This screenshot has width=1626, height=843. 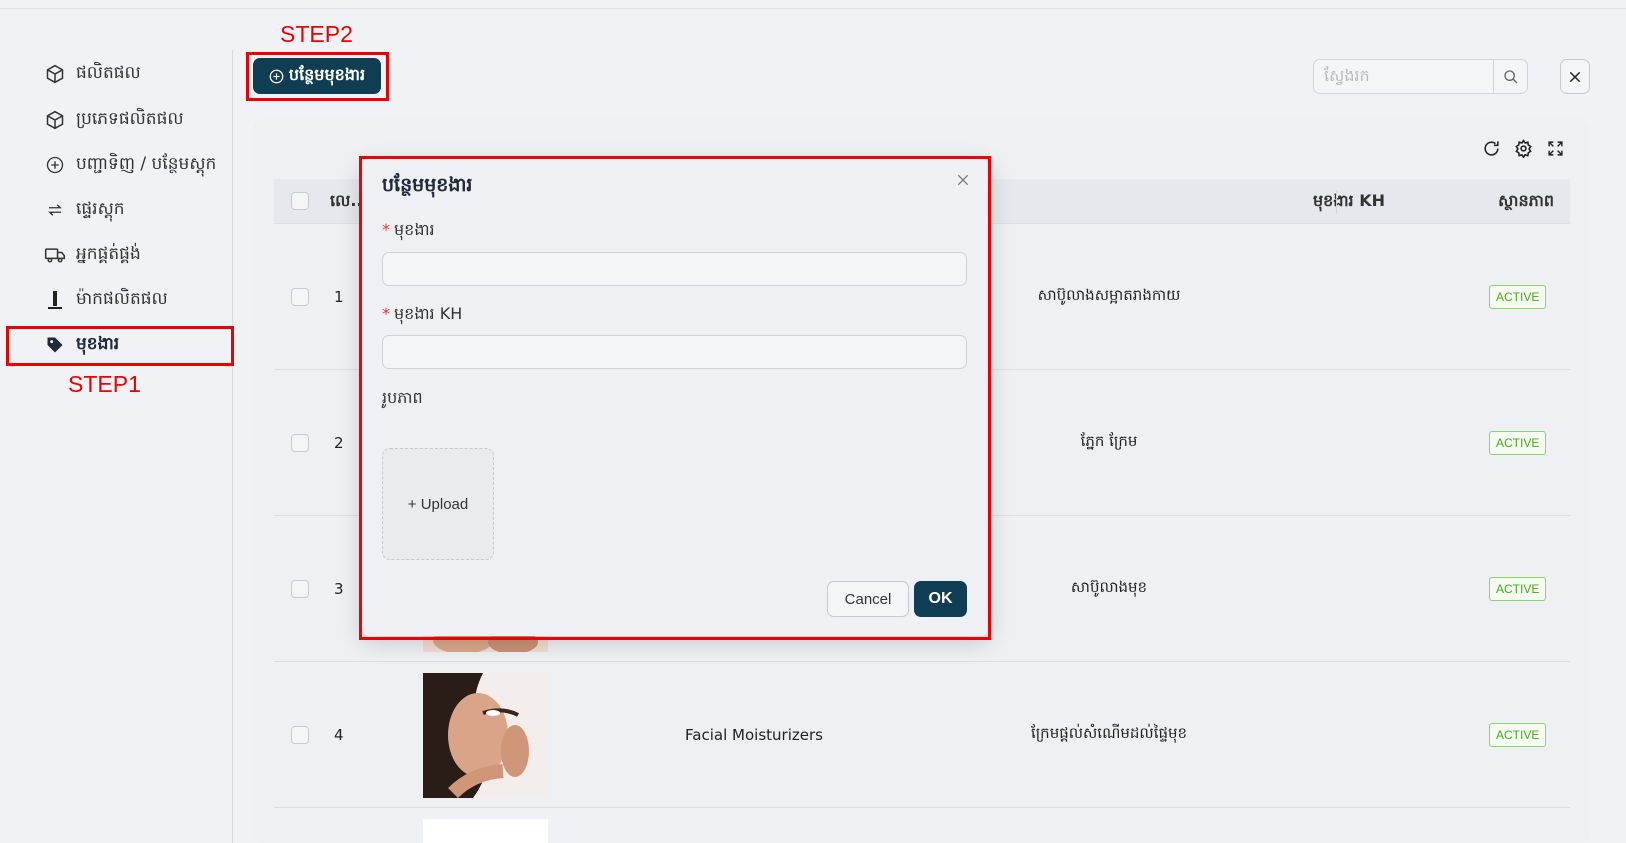 I want to click on search-button, so click(x=1510, y=76).